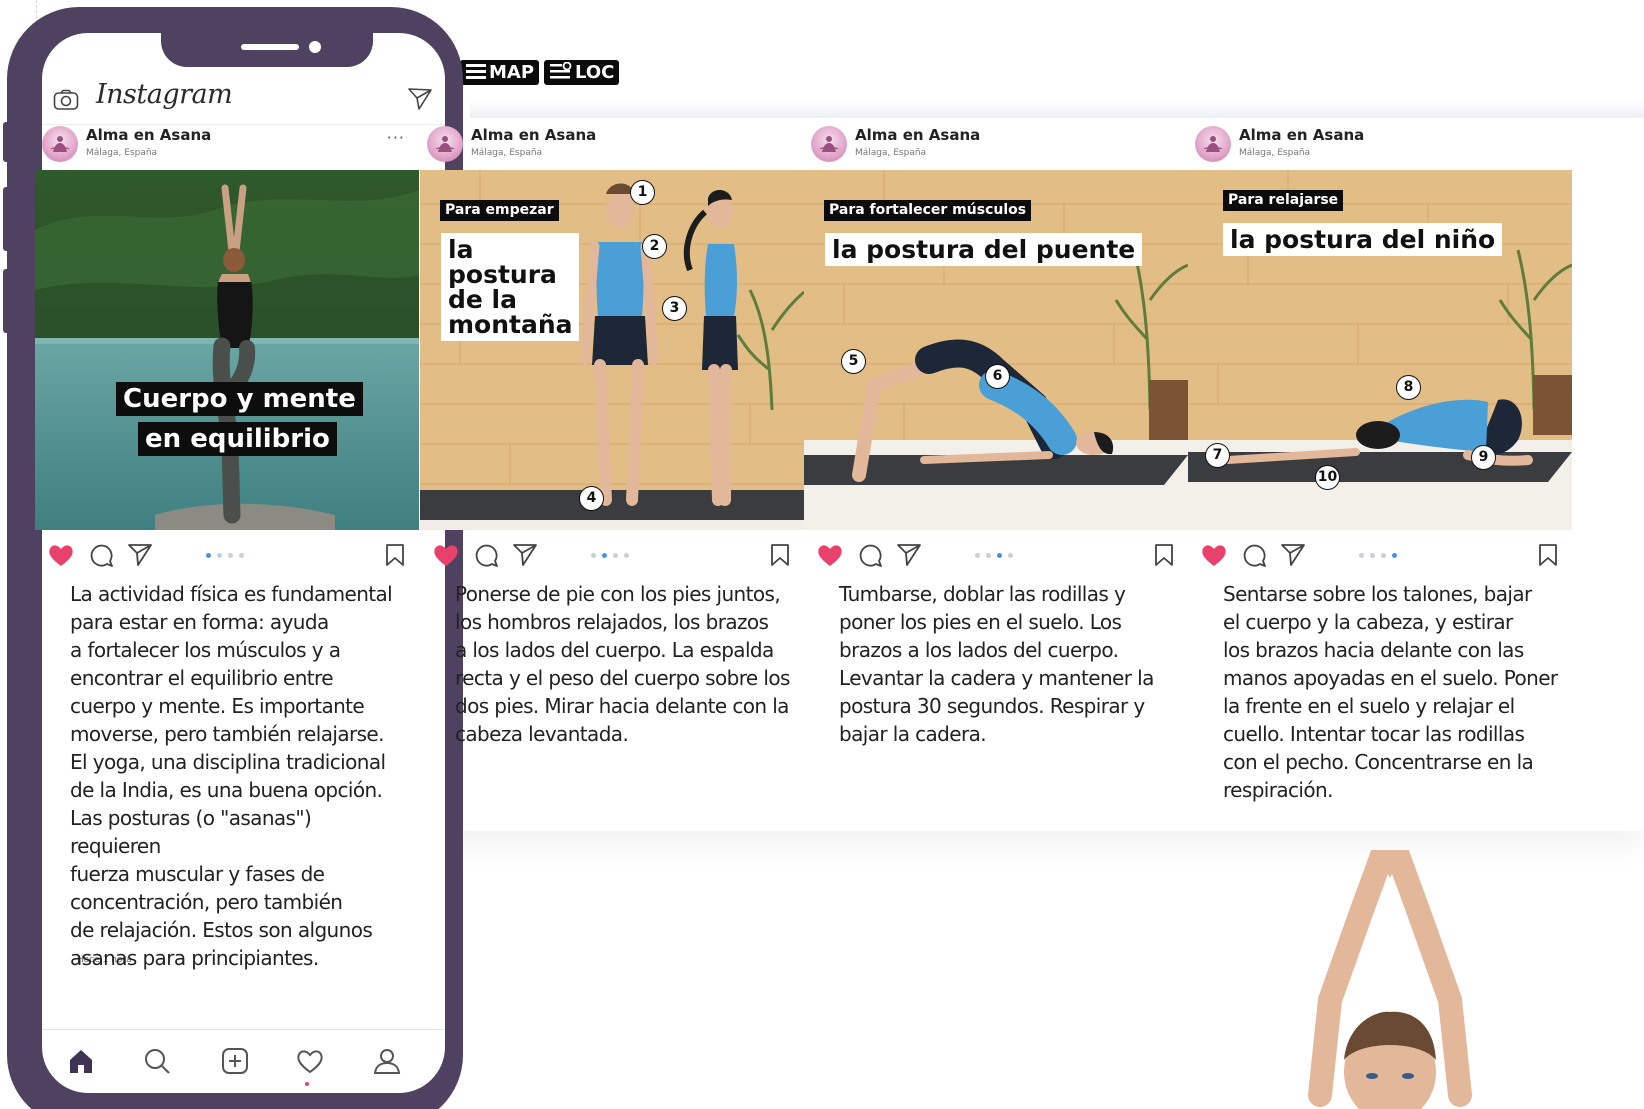 The width and height of the screenshot is (1644, 1109). What do you see at coordinates (510, 287) in the screenshot?
I see `post-title: la postura de la montaña` at bounding box center [510, 287].